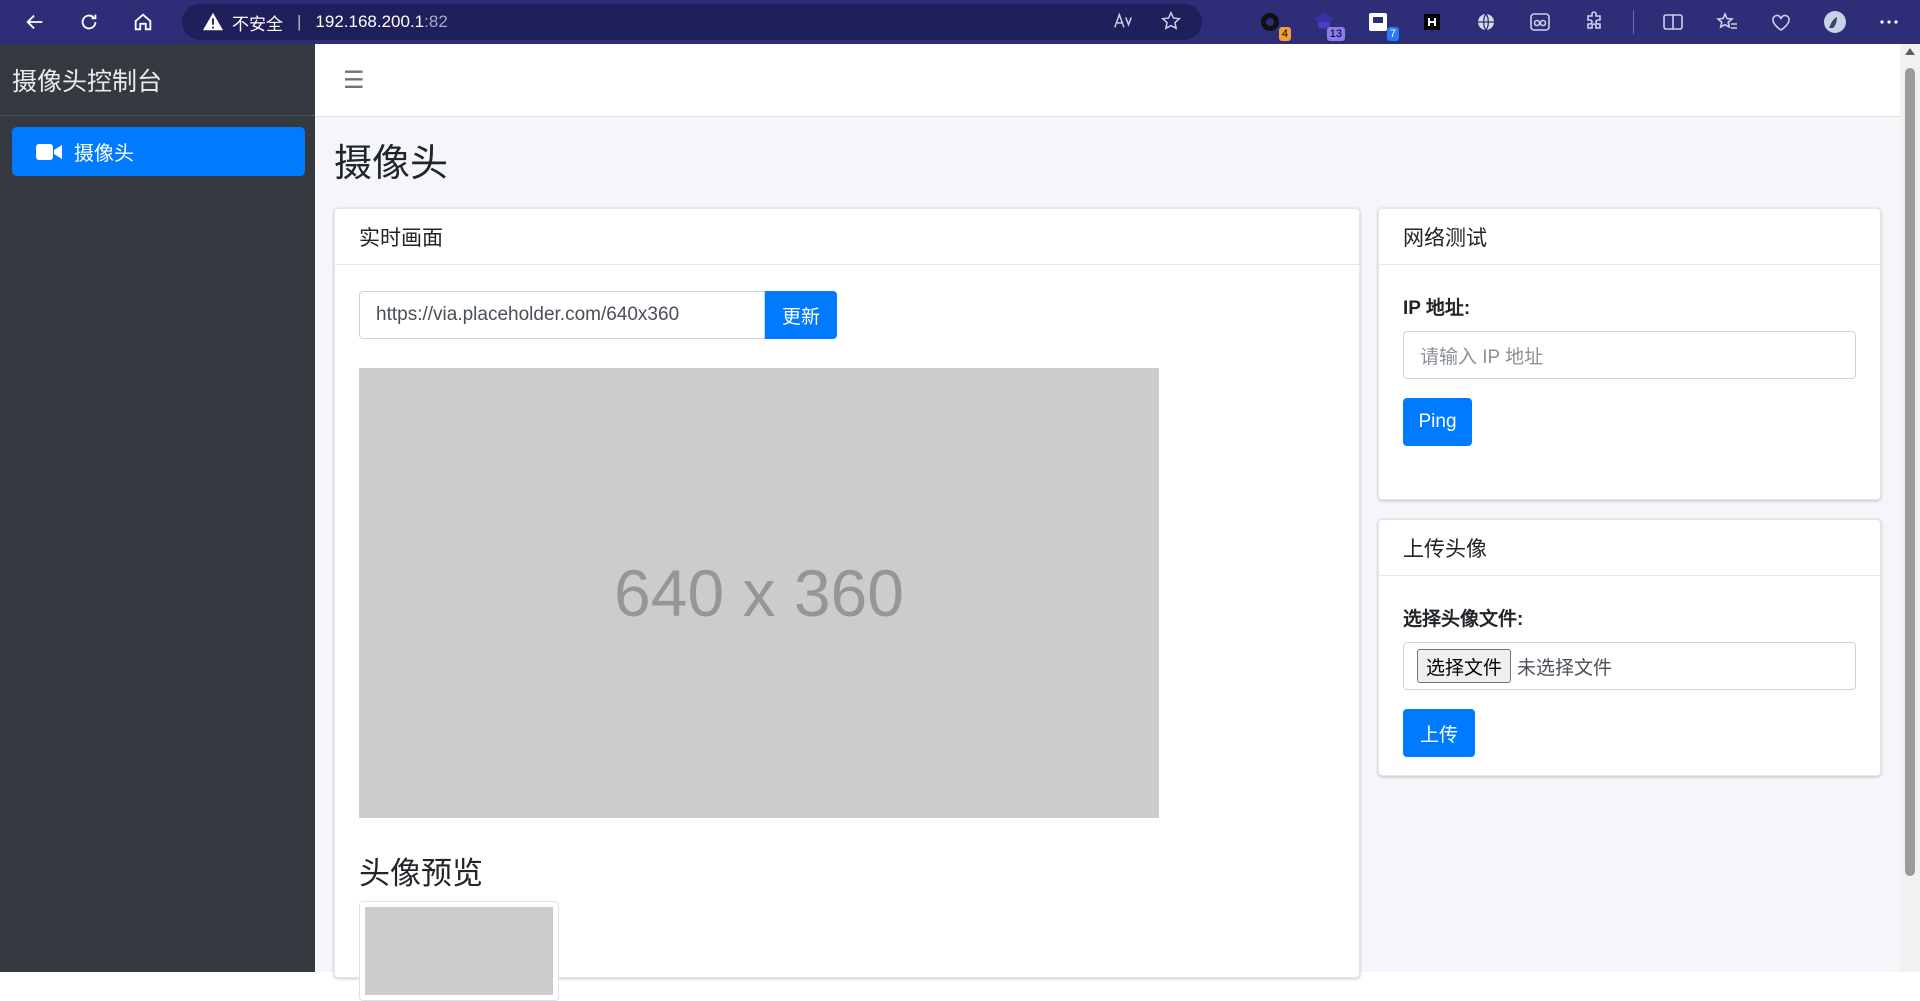 This screenshot has height=1001, width=1920. What do you see at coordinates (391, 164) in the screenshot?
I see `page-title: 摄像头` at bounding box center [391, 164].